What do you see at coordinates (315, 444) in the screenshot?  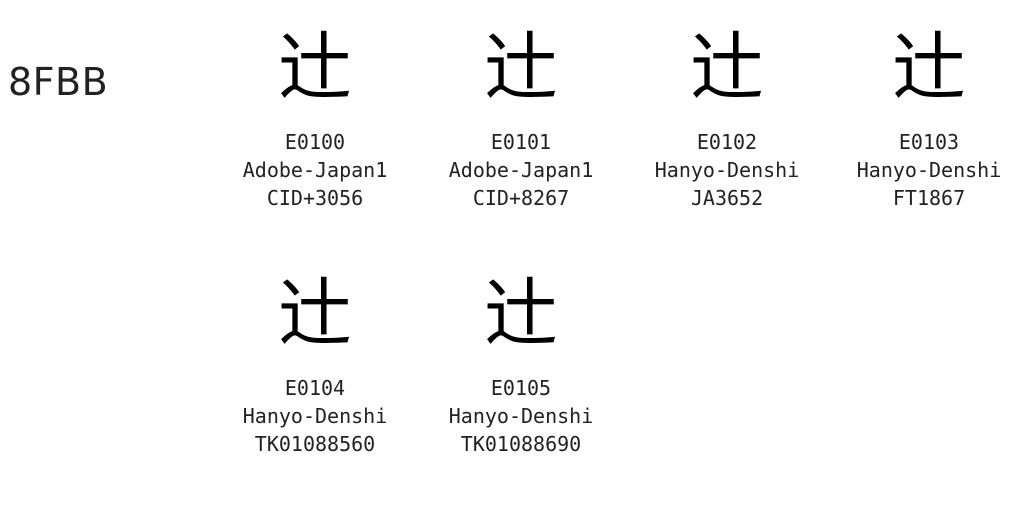 I see `variant-id: TK01088560` at bounding box center [315, 444].